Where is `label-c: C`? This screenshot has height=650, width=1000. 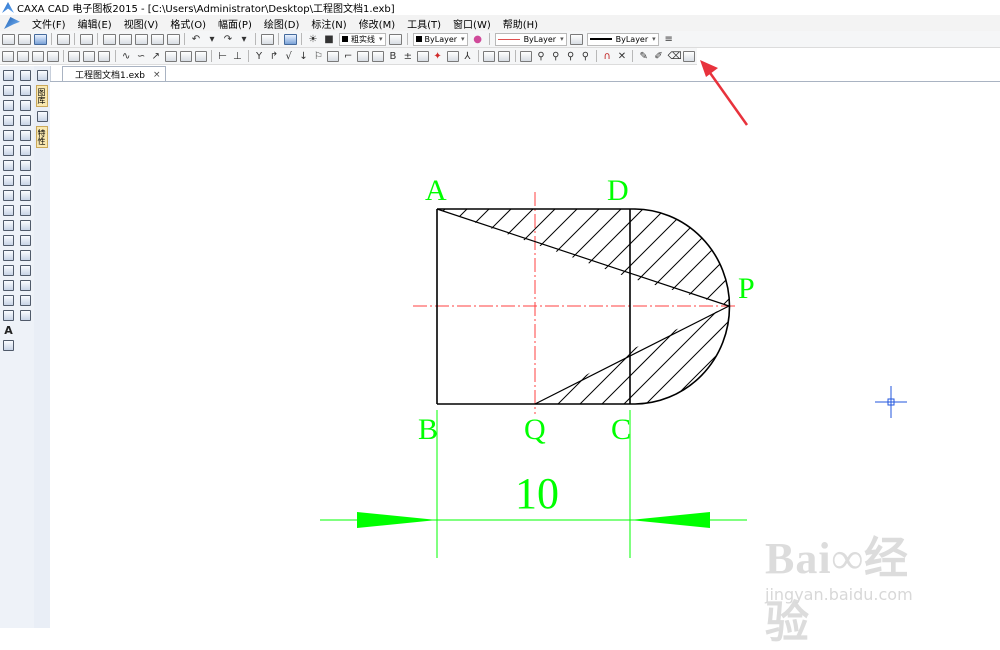
label-c: C is located at coordinates (621, 429).